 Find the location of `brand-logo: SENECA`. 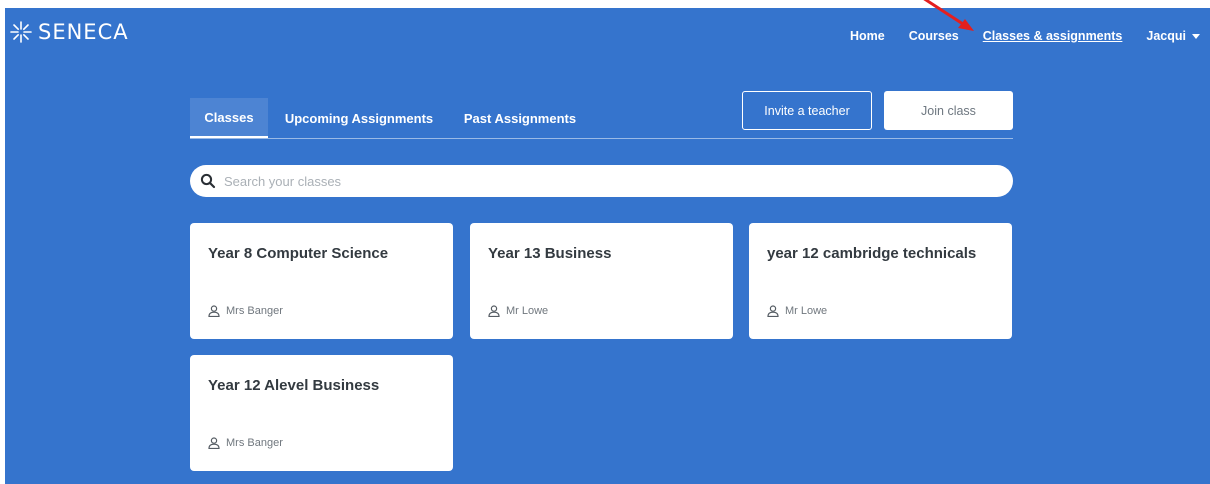

brand-logo: SENECA is located at coordinates (69, 32).